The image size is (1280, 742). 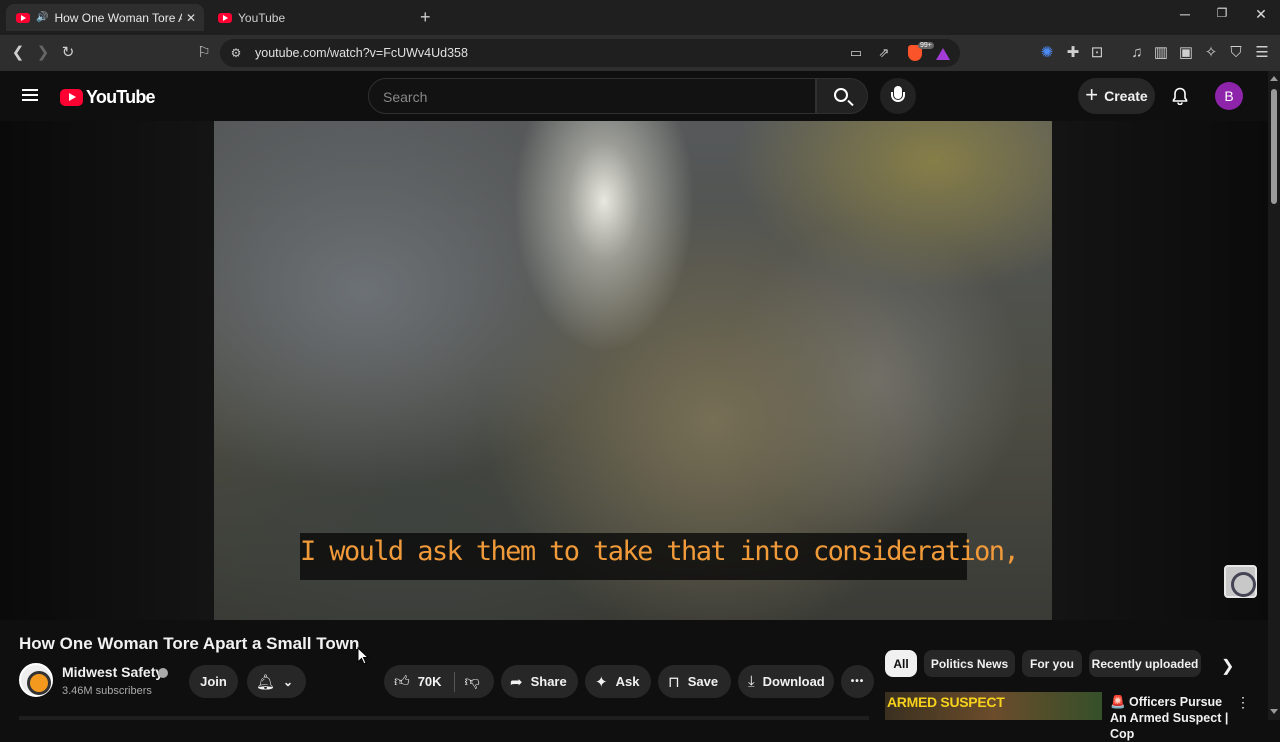 What do you see at coordinates (36, 680) in the screenshot?
I see `channel-avatar` at bounding box center [36, 680].